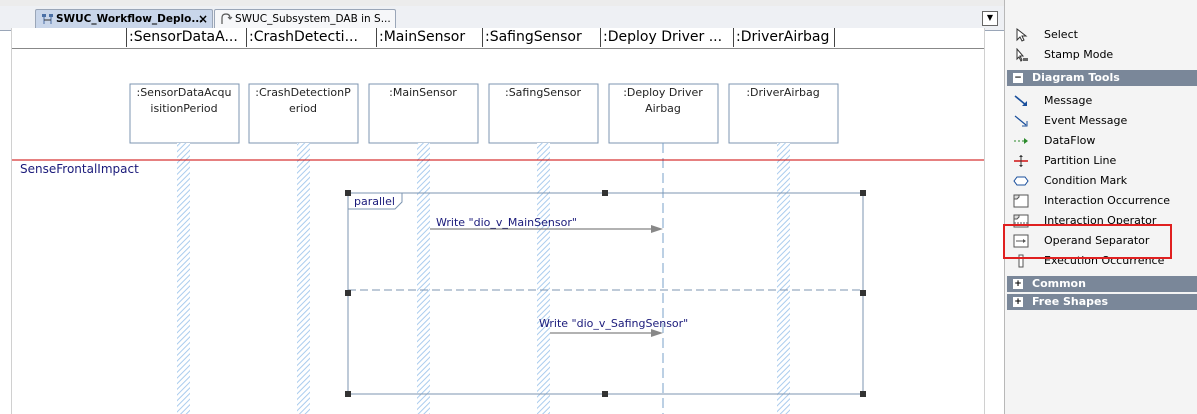  Describe the element at coordinates (1022, 35) in the screenshot. I see `cursor-arrow-icon` at that location.